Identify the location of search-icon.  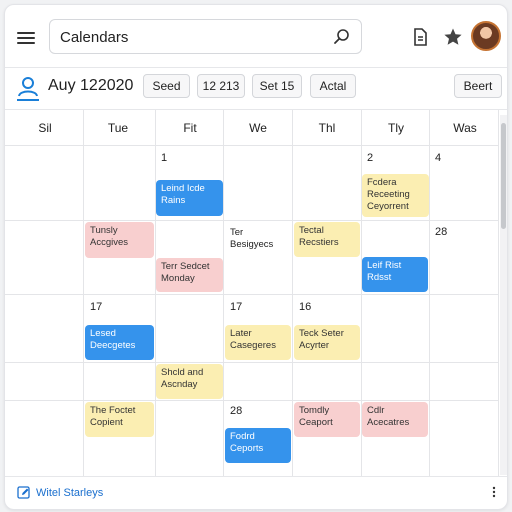
(342, 37).